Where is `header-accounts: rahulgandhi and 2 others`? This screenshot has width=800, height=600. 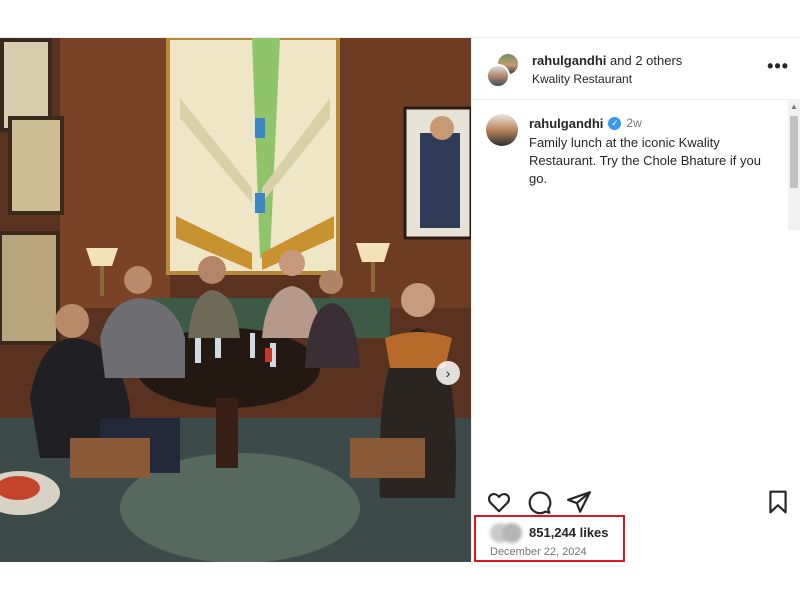 header-accounts: rahulgandhi and 2 others is located at coordinates (607, 60).